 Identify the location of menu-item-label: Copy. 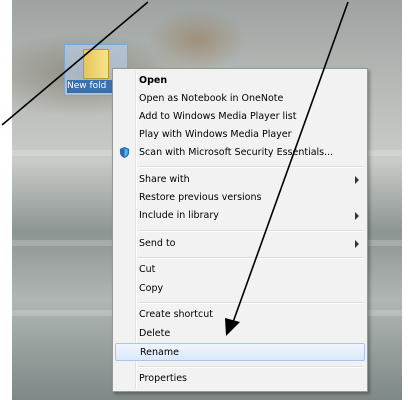
(151, 288).